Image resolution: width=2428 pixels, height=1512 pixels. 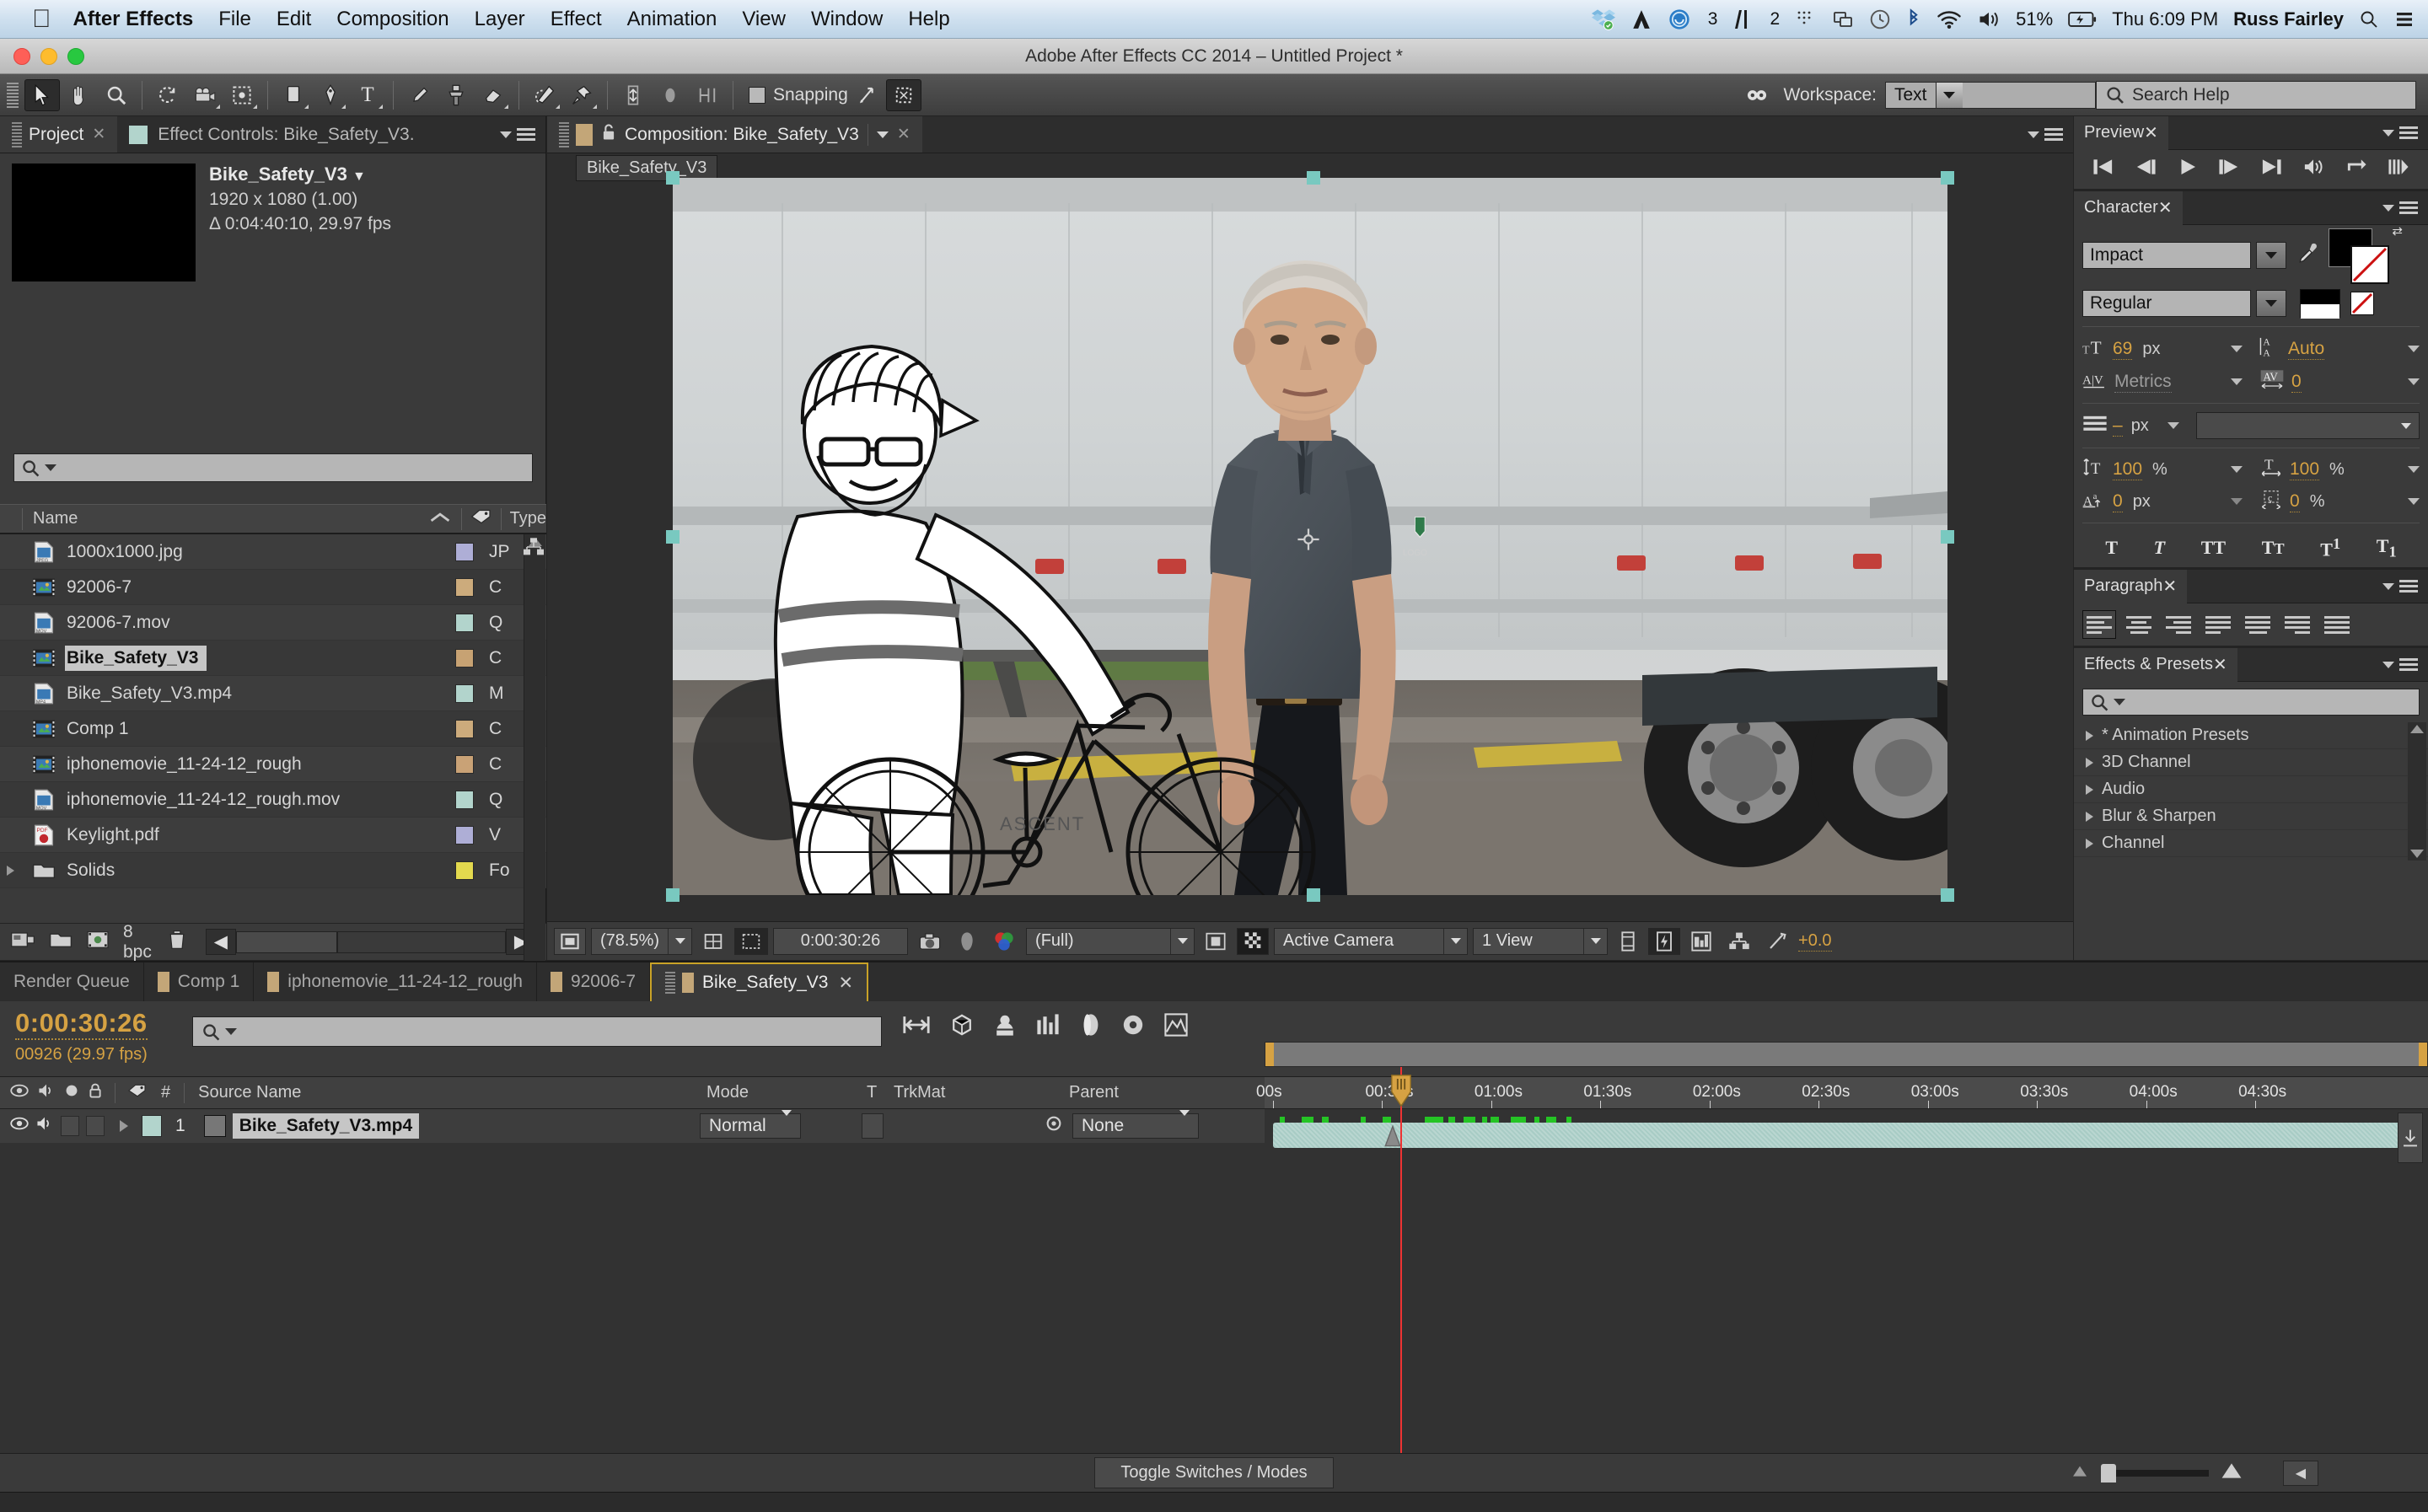 What do you see at coordinates (273, 658) in the screenshot?
I see `project-list-item: Bike_Safety_V3 C` at bounding box center [273, 658].